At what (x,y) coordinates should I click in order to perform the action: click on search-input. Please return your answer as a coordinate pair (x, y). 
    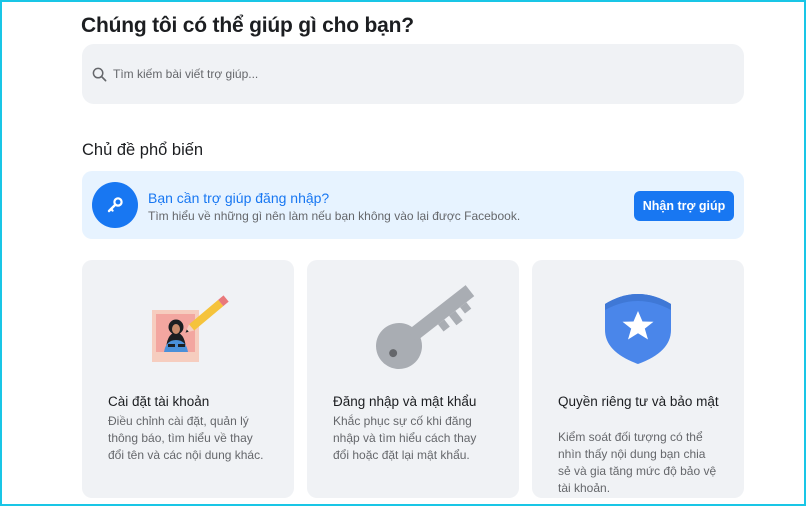
    Looking at the image, I should click on (413, 74).